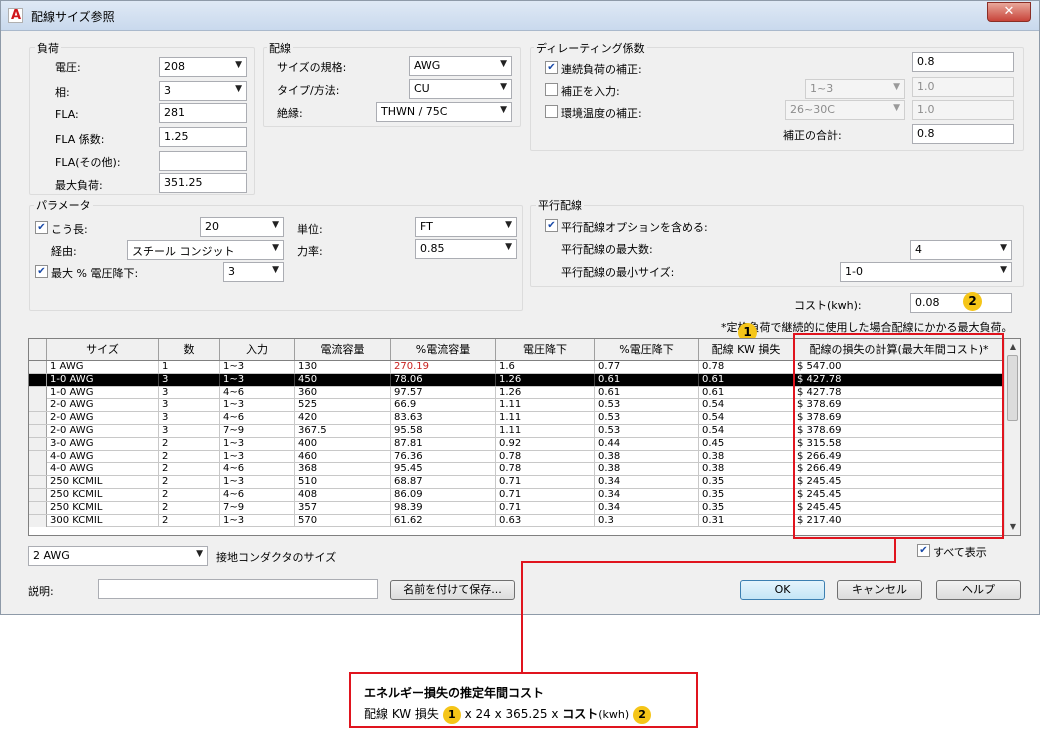 Image resolution: width=1042 pixels, height=746 pixels. I want to click on parallel-min-size-combo: 1-0 ▼, so click(926, 272).